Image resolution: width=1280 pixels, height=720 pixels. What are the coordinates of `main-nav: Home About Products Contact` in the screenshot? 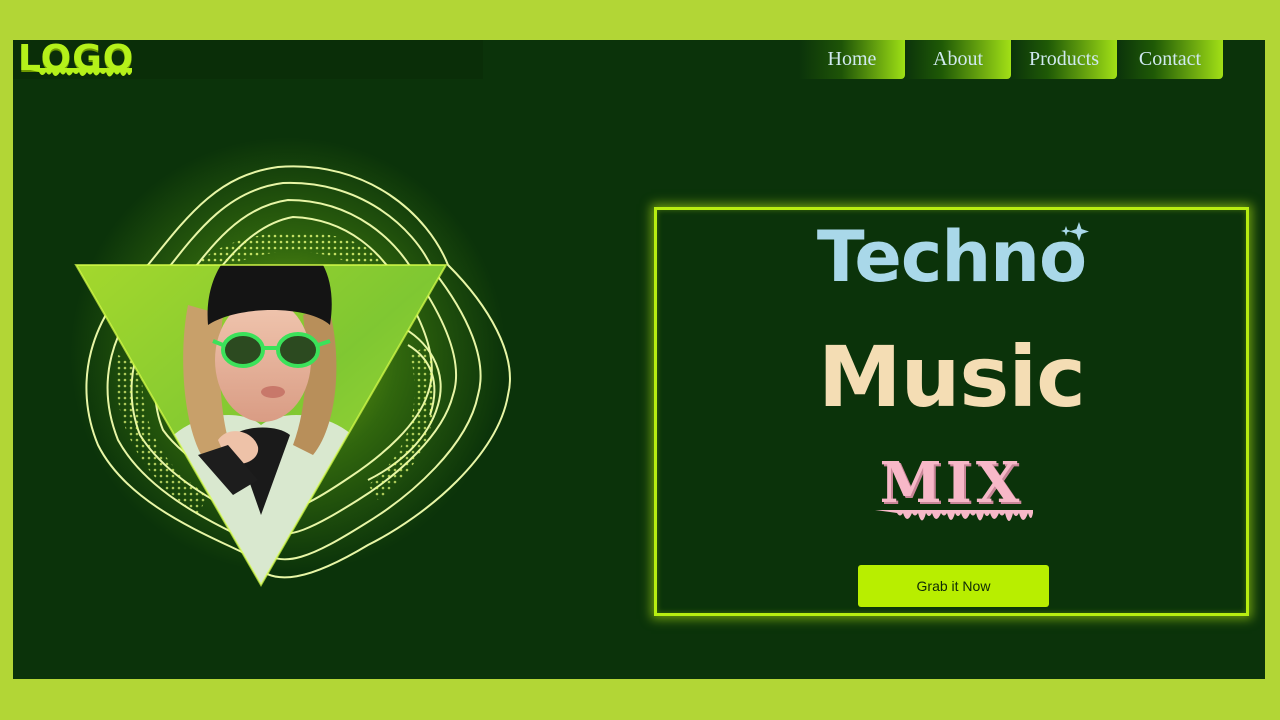 It's located at (1011, 59).